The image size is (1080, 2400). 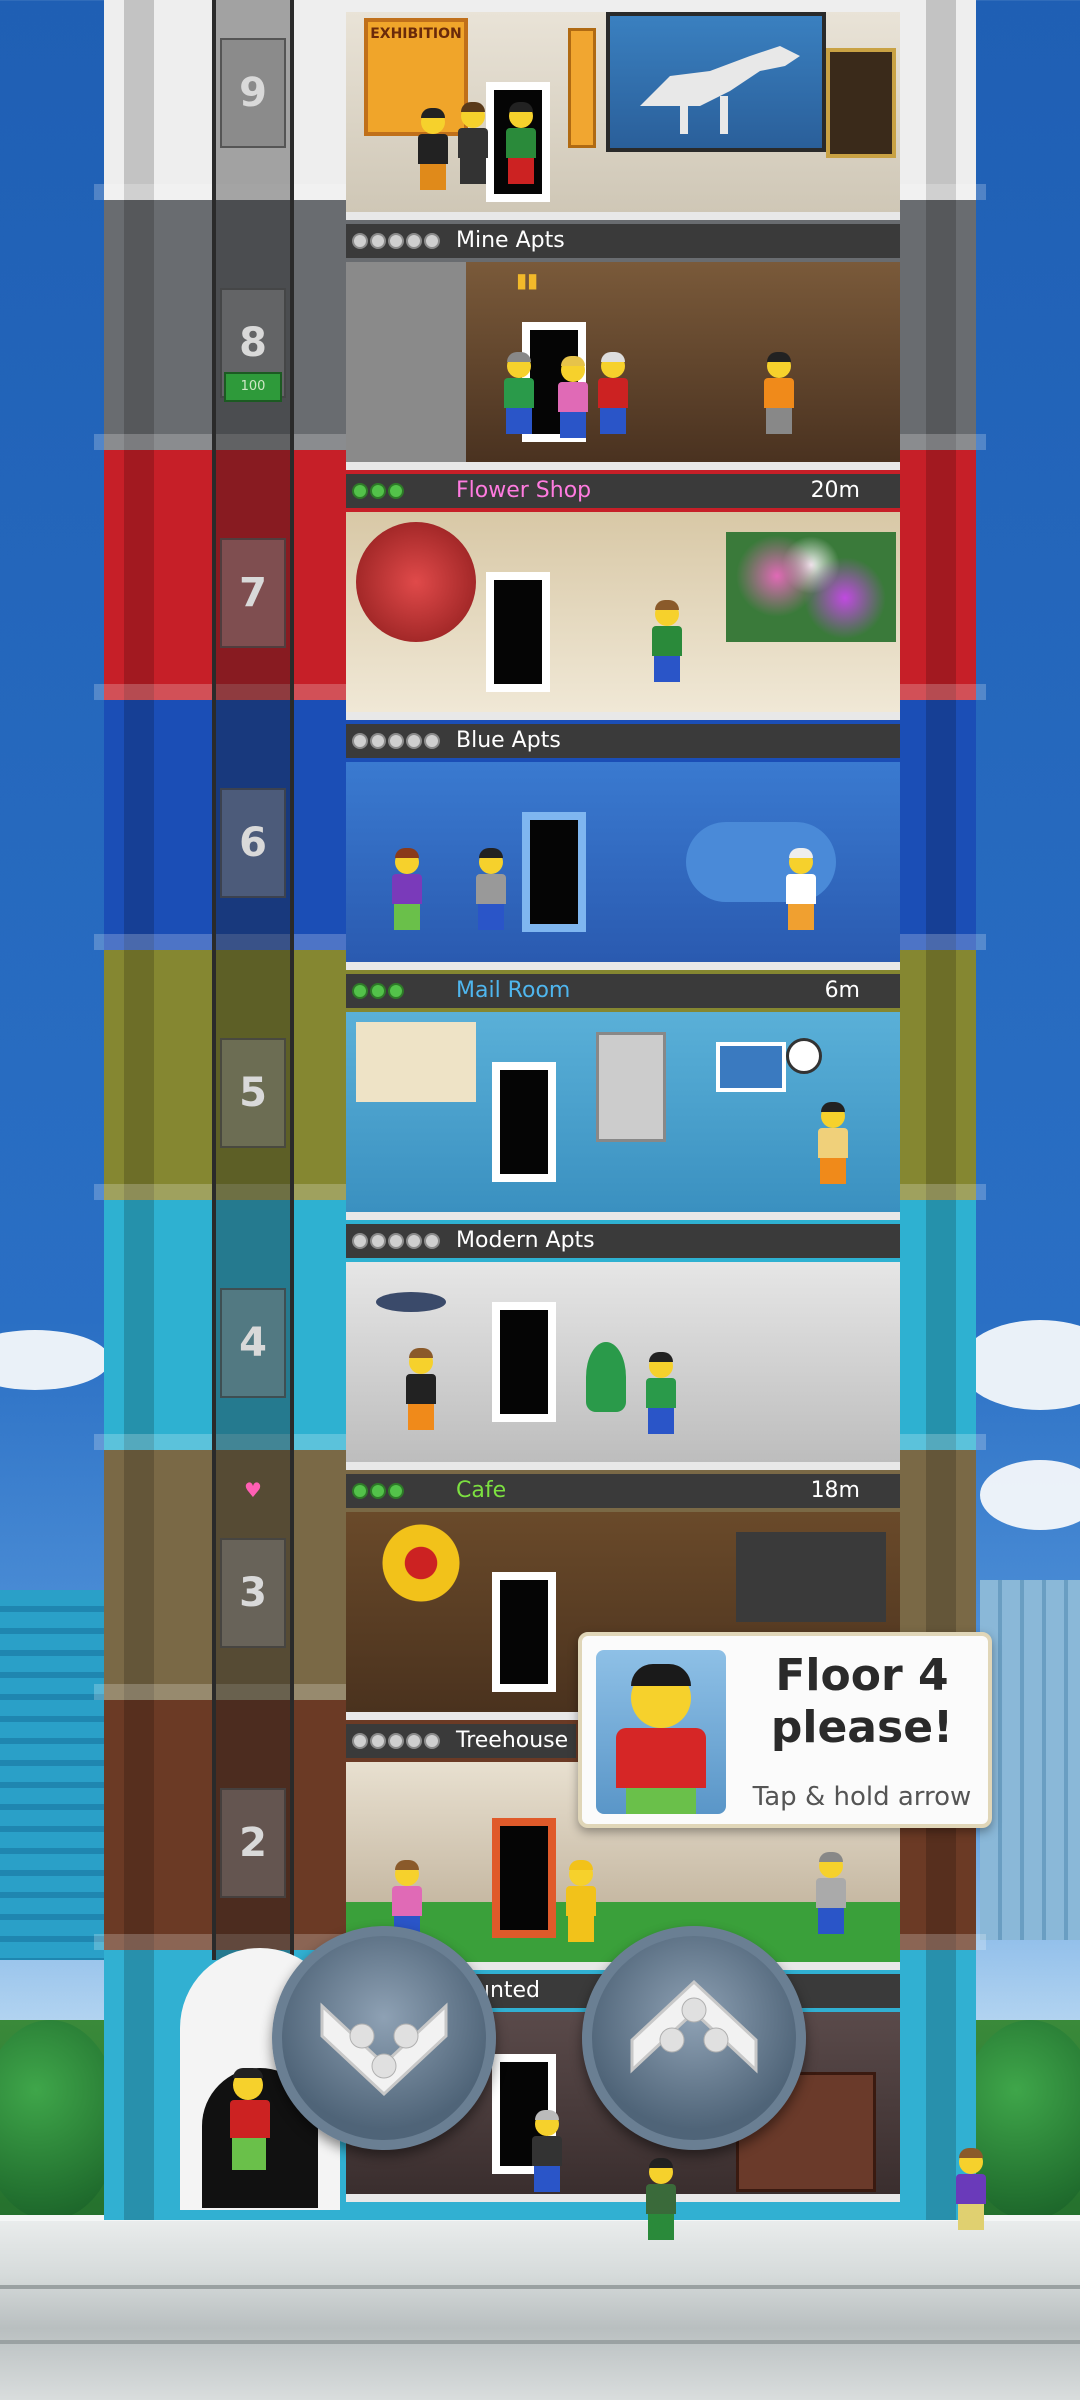 What do you see at coordinates (524, 490) in the screenshot?
I see `room-name: Flower Shop` at bounding box center [524, 490].